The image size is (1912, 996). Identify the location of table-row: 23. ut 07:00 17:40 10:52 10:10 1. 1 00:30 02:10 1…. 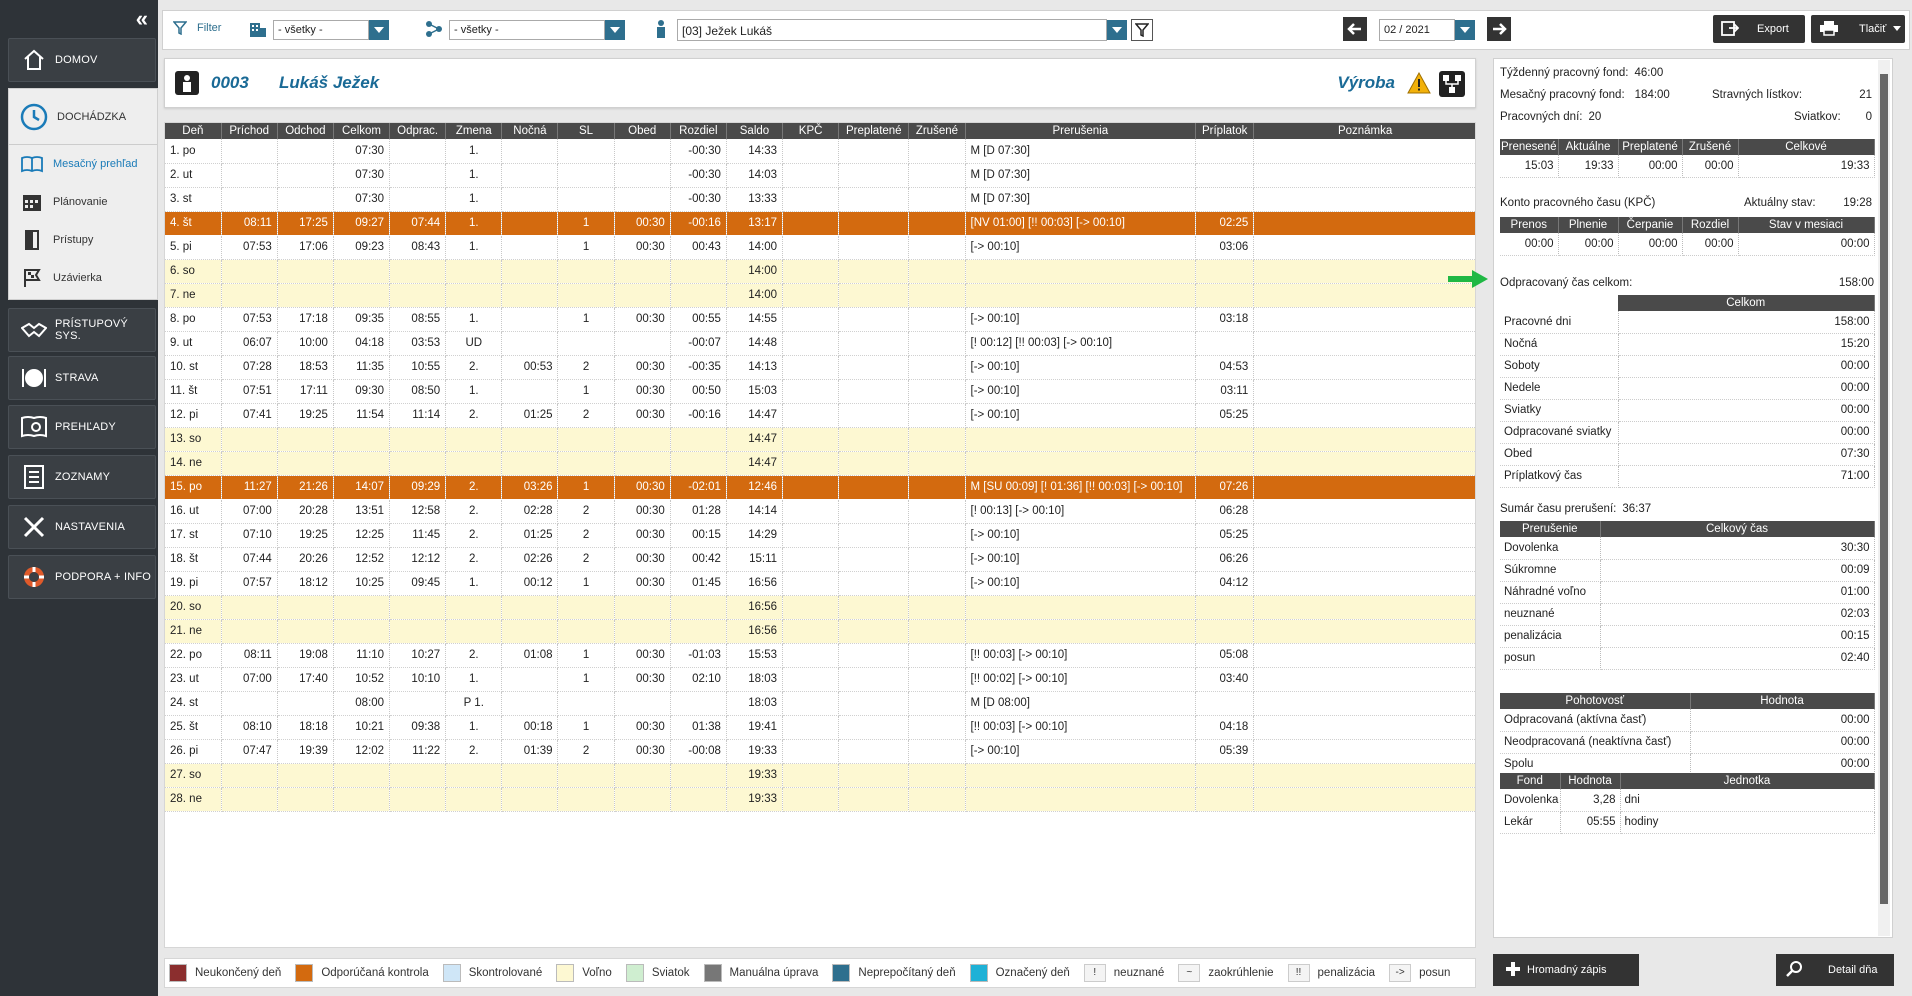
(820, 679).